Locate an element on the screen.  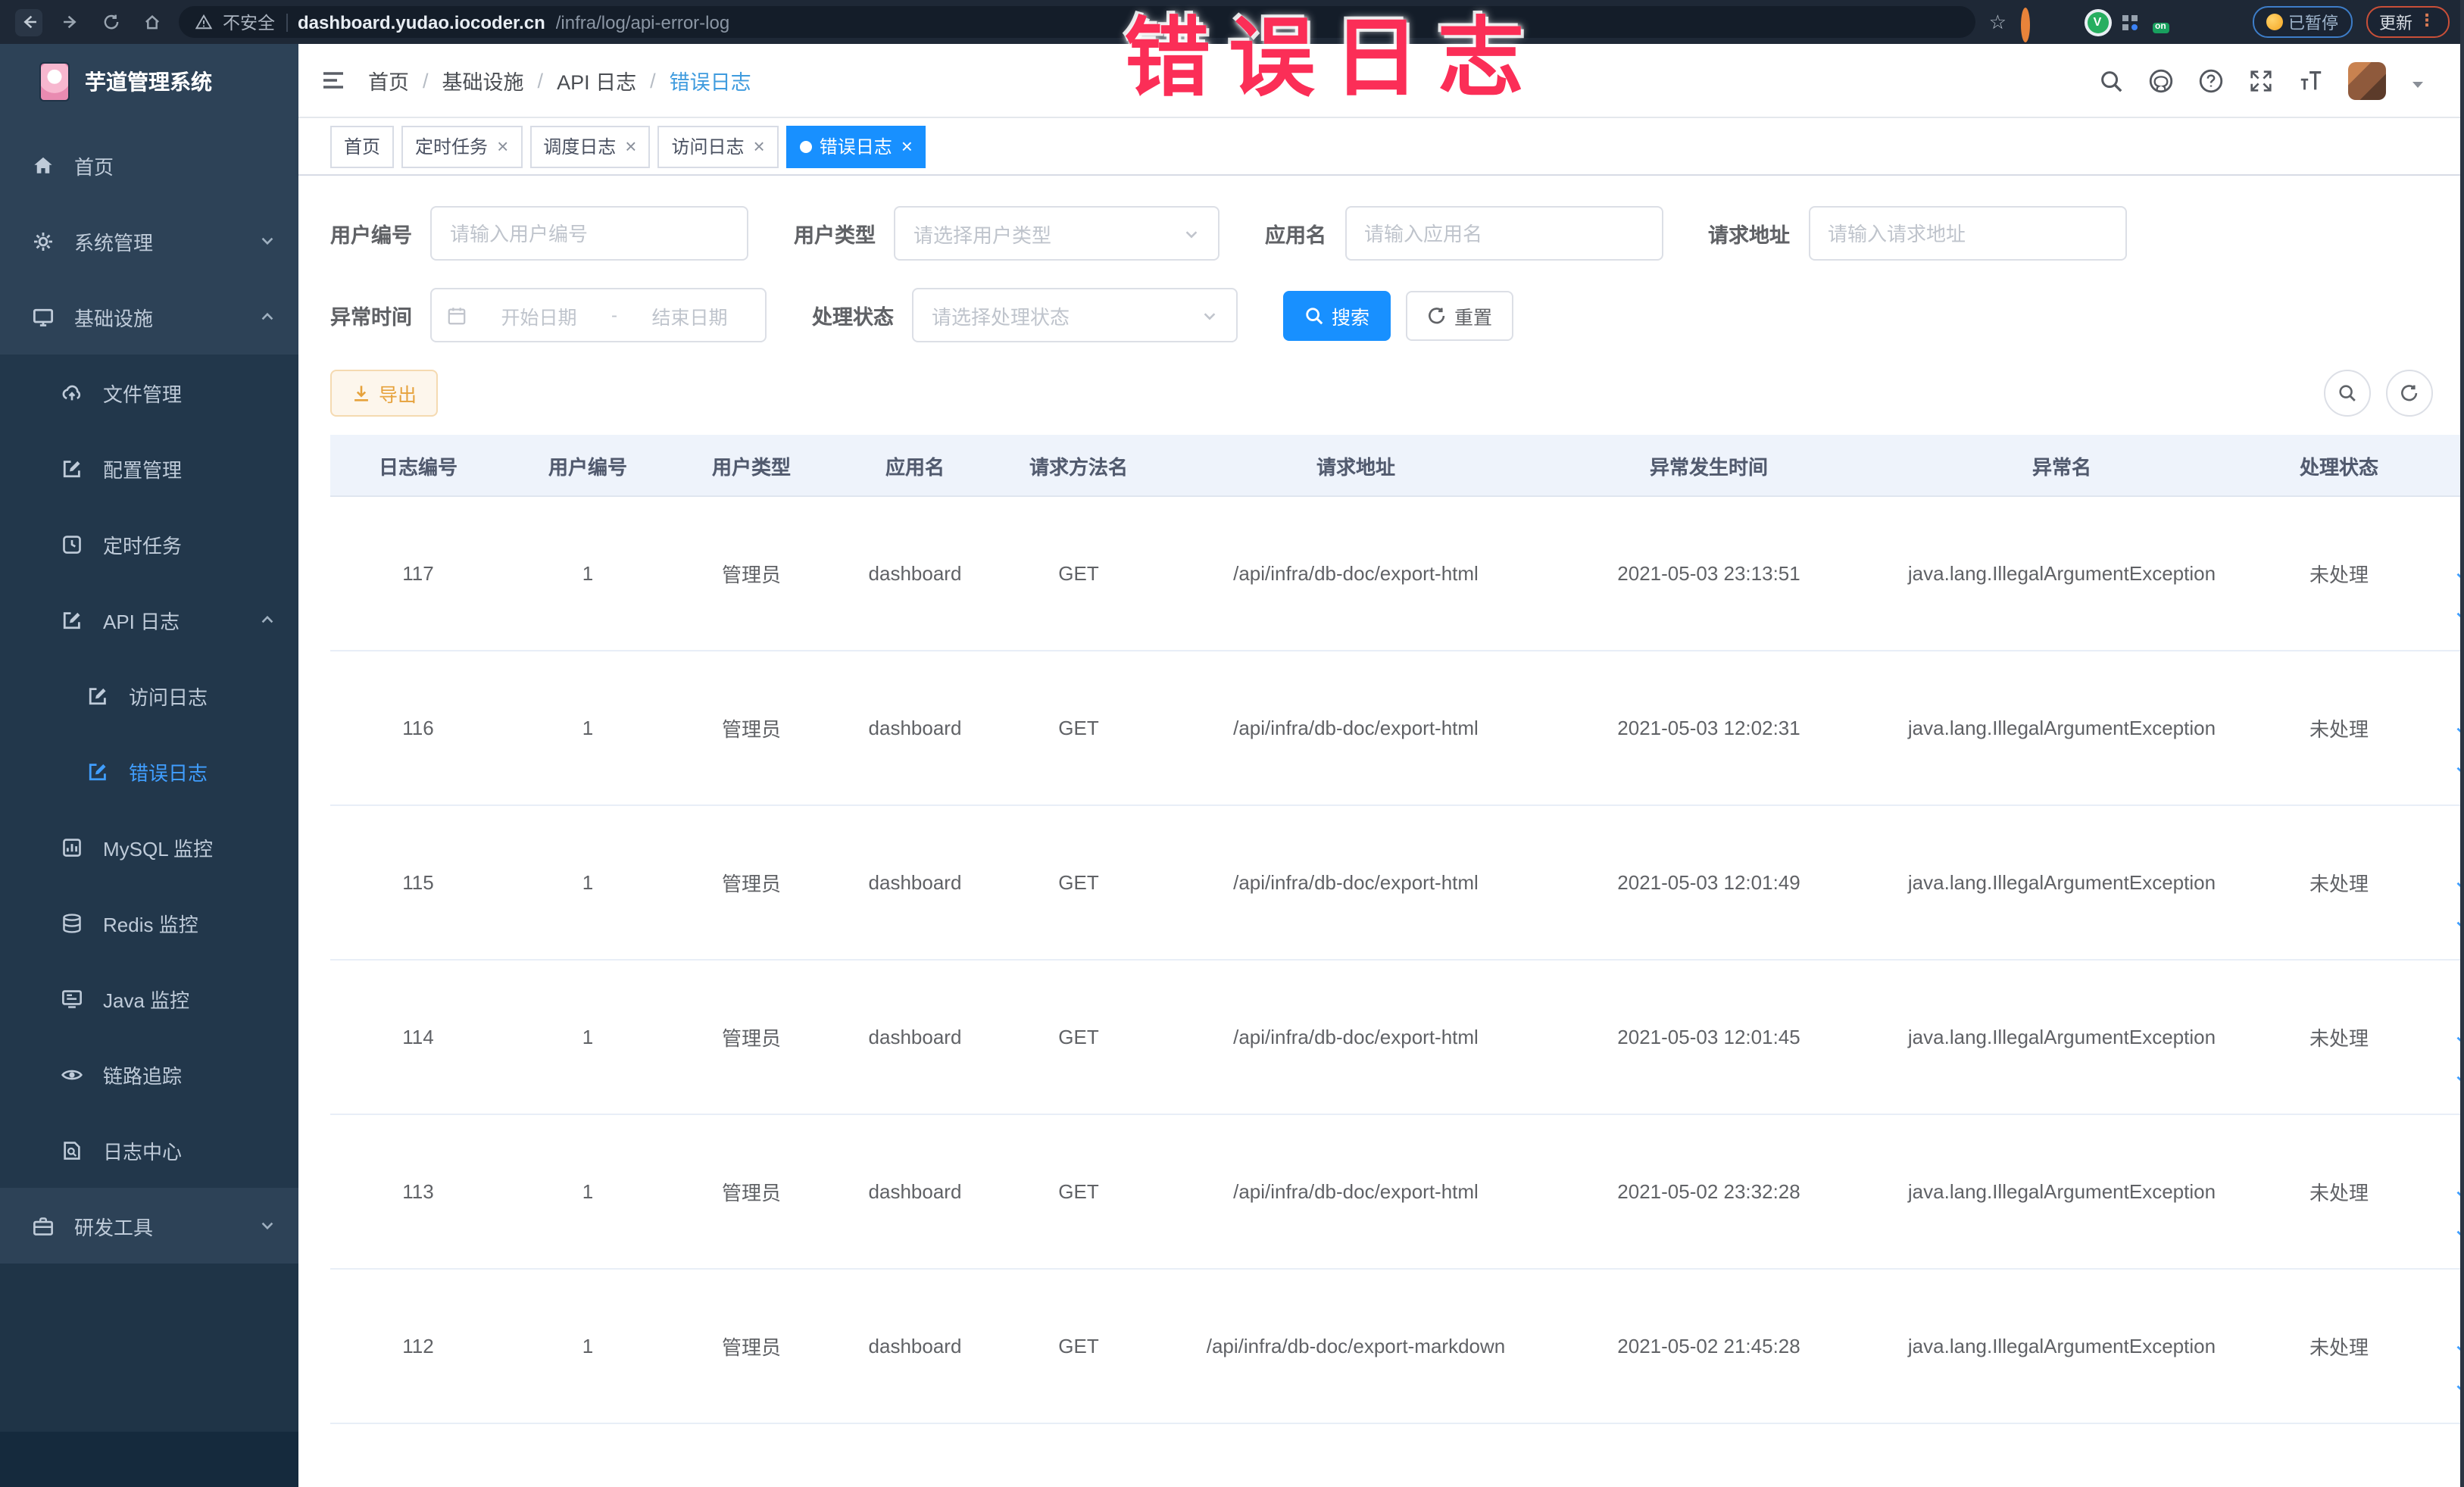
tab-home: 首页 × is located at coordinates (362, 146).